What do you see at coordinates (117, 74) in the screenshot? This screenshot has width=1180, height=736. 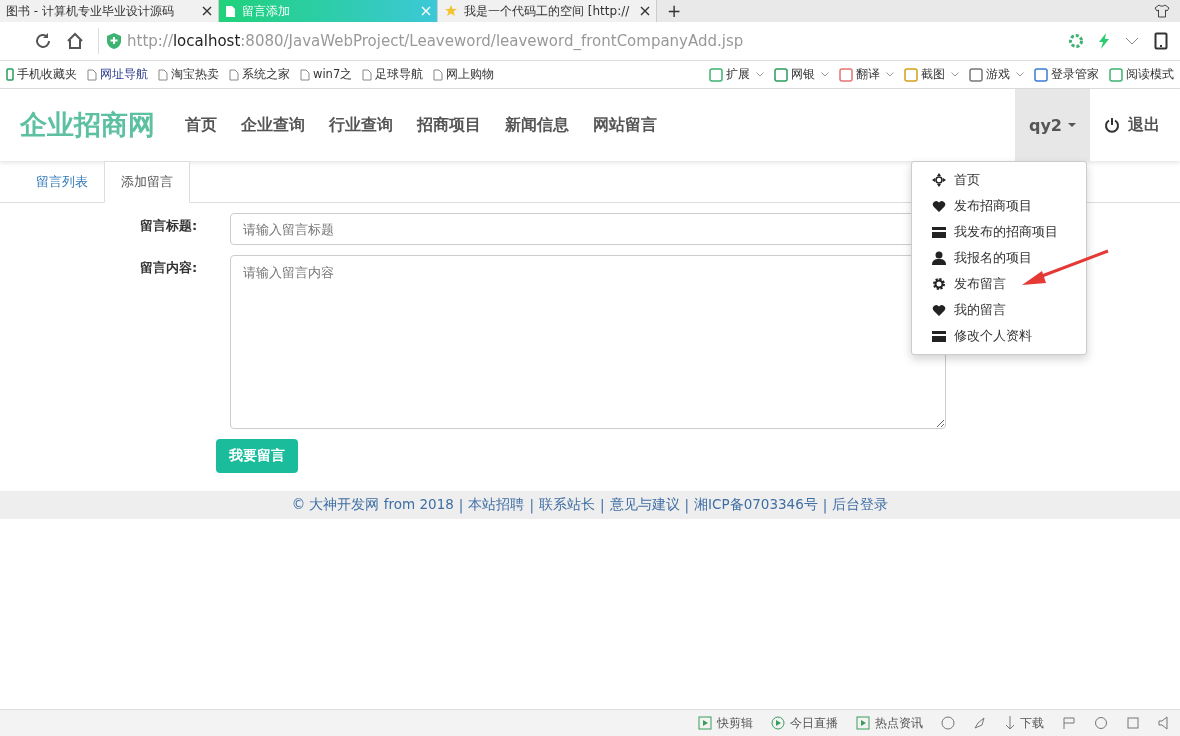 I see `bookmark-link: 网址导航` at bounding box center [117, 74].